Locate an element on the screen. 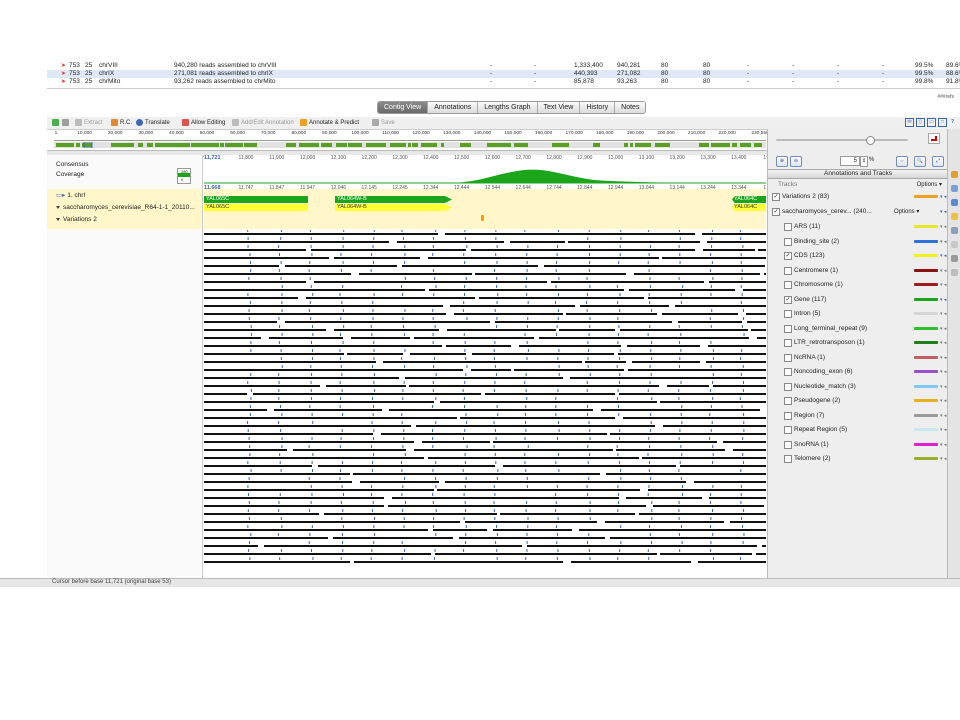 This screenshot has width=960, height=720. gene-annotation: YAL064W-B is located at coordinates (393, 199).